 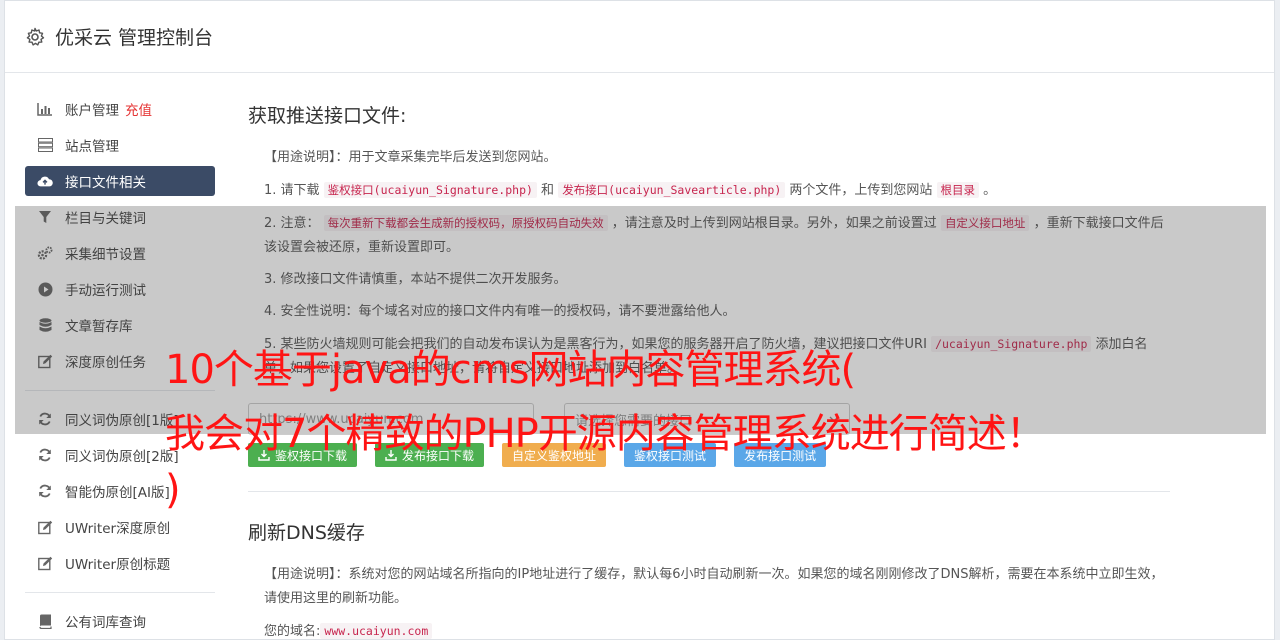 I want to click on instruction-4: 4. 安全性说明：每个域名对应的接口文件内有唯一的授权码，请不要泄露给他人。, so click(x=500, y=311).